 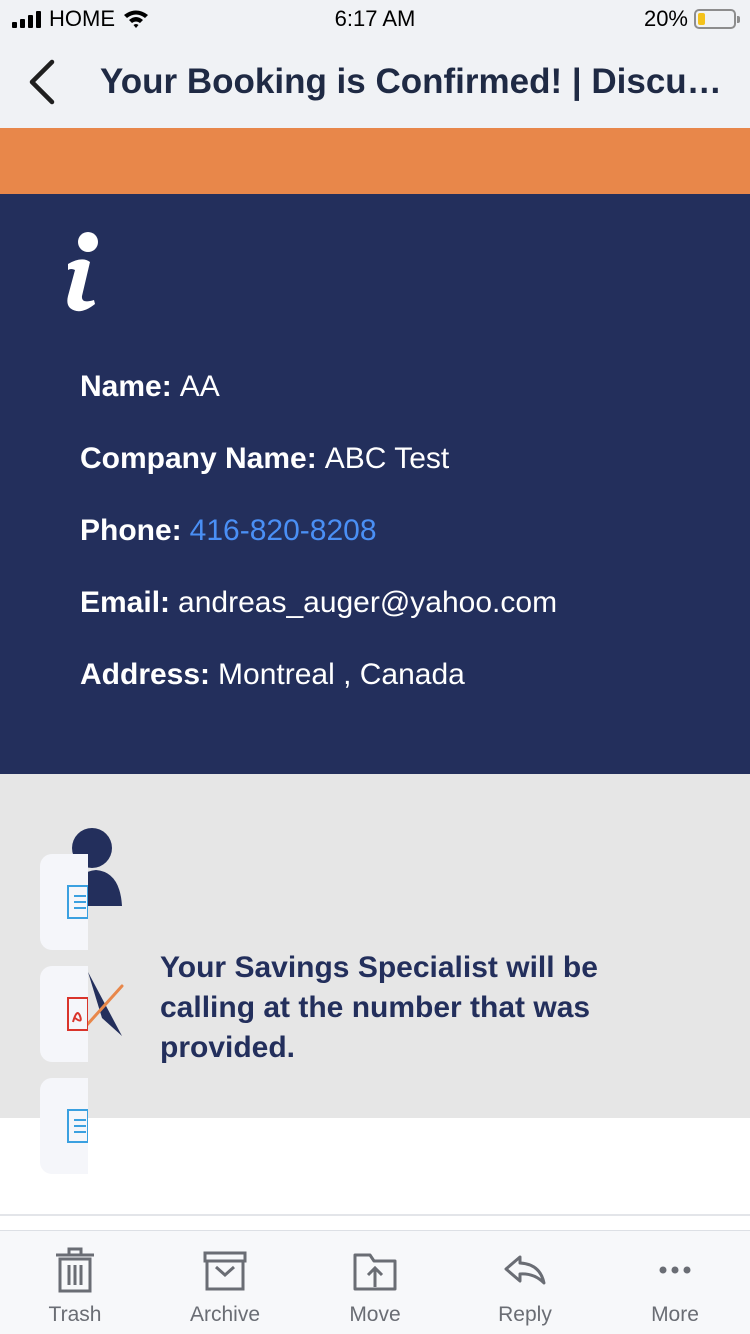 What do you see at coordinates (717, 19) in the screenshot?
I see `battery-icon` at bounding box center [717, 19].